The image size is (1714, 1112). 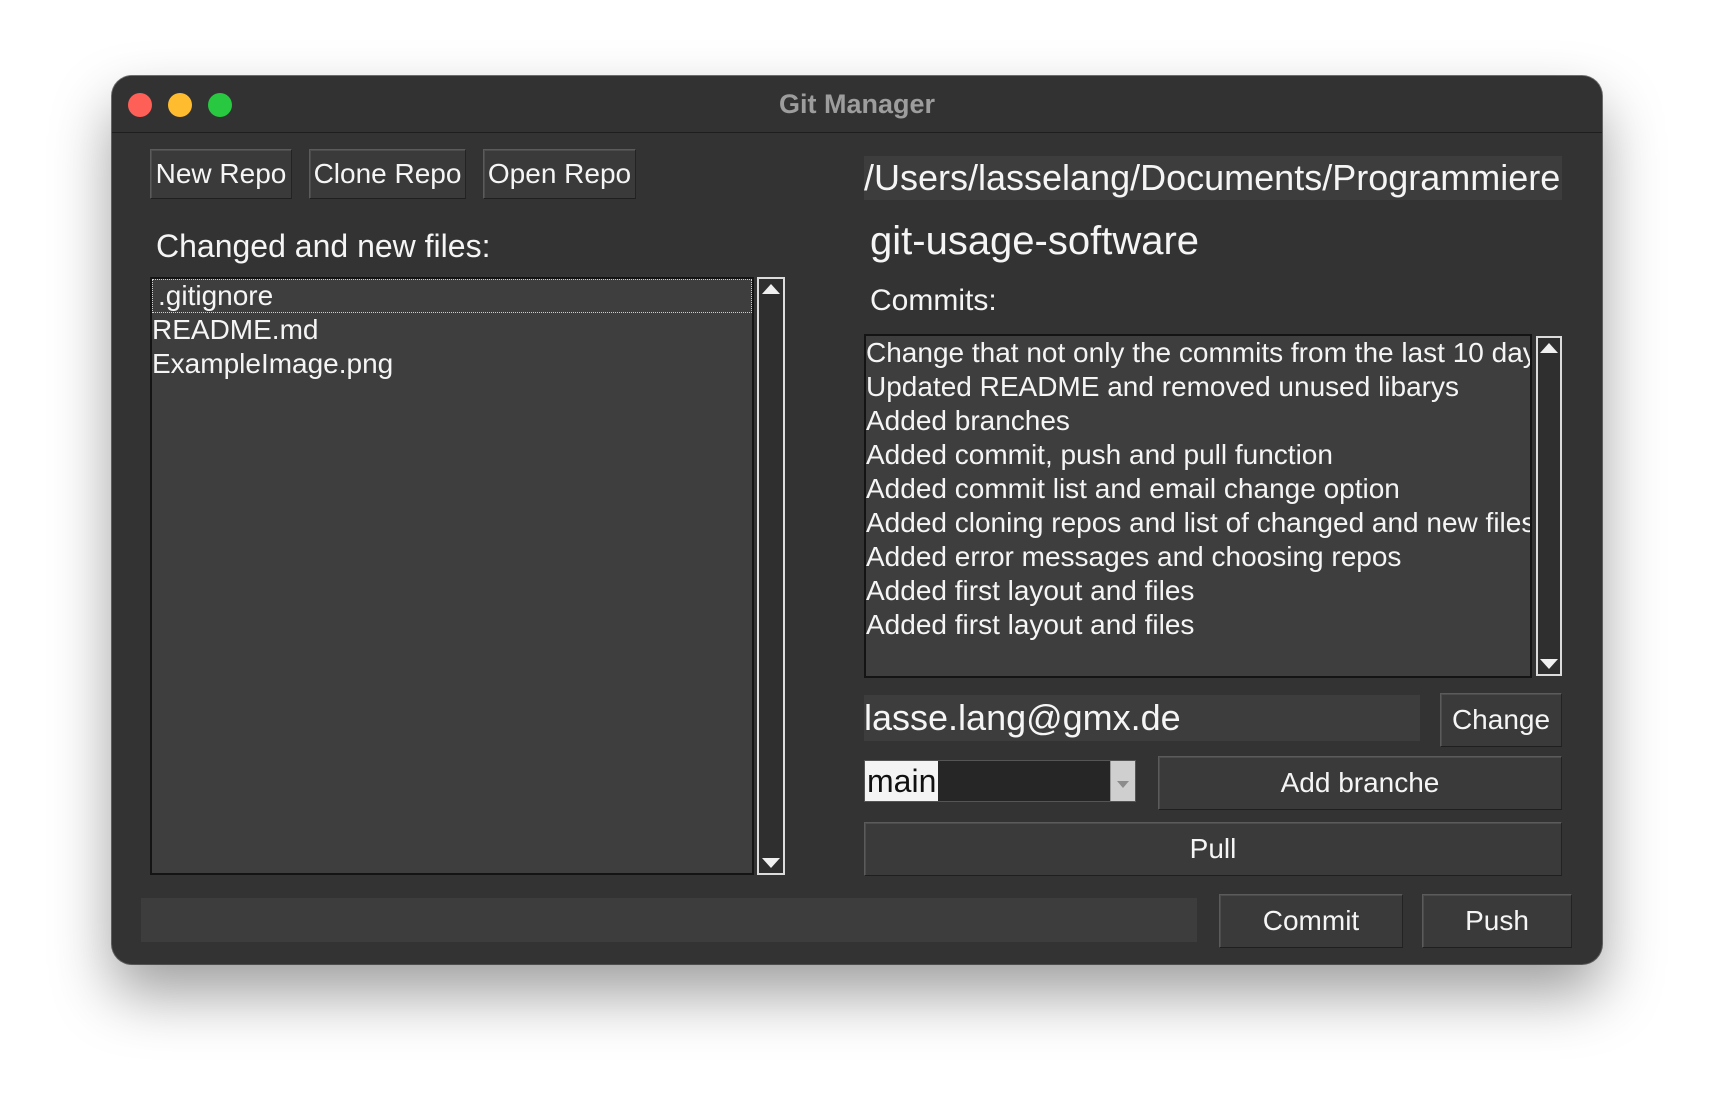 I want to click on file-list-item: README.md, so click(x=452, y=330).